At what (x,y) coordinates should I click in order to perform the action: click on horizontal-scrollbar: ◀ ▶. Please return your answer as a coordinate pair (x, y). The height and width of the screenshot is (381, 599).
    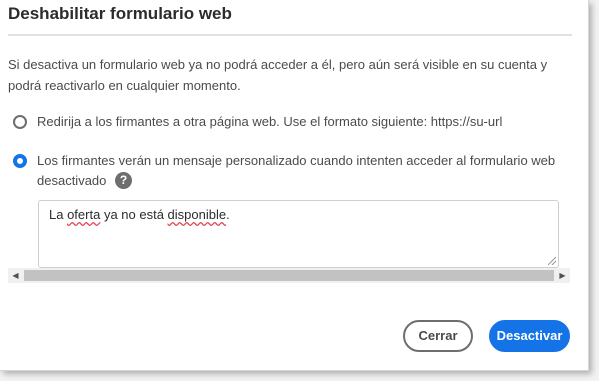
    Looking at the image, I should click on (289, 275).